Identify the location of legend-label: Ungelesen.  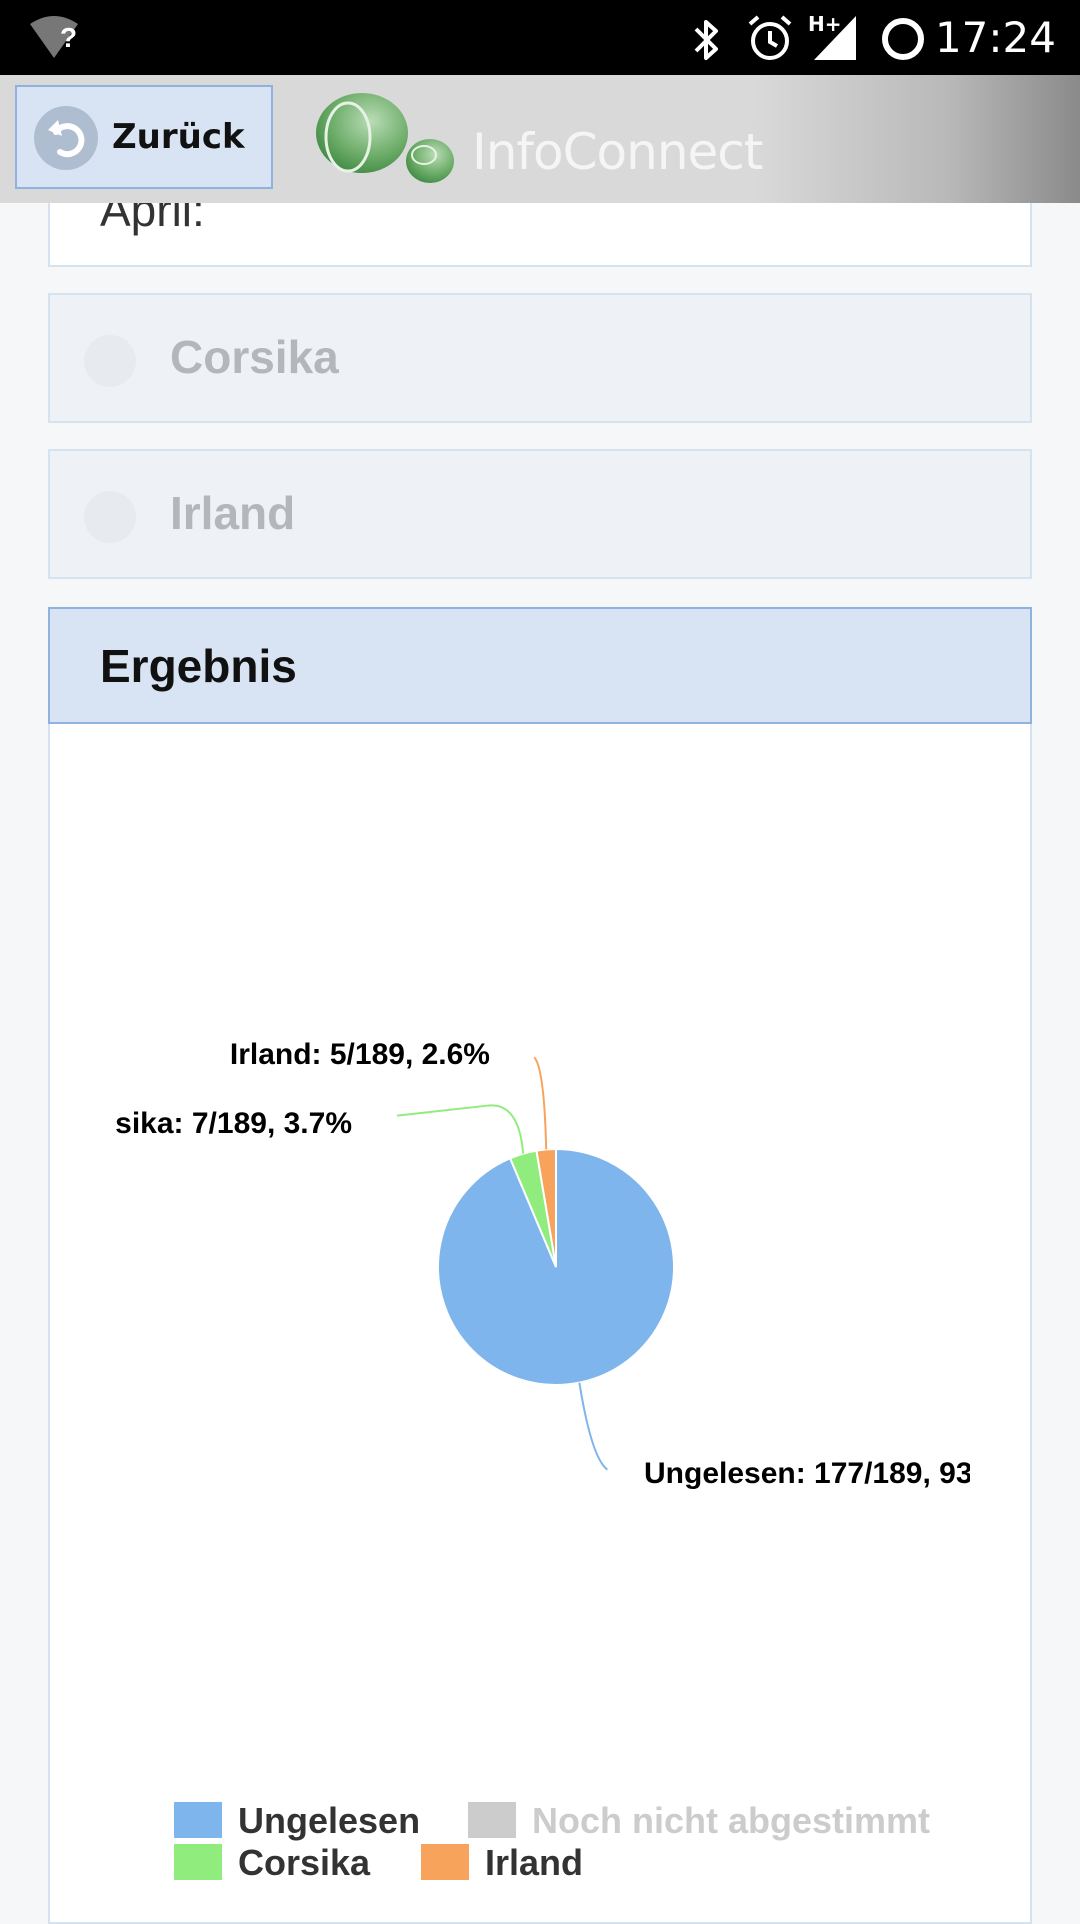
(329, 1820).